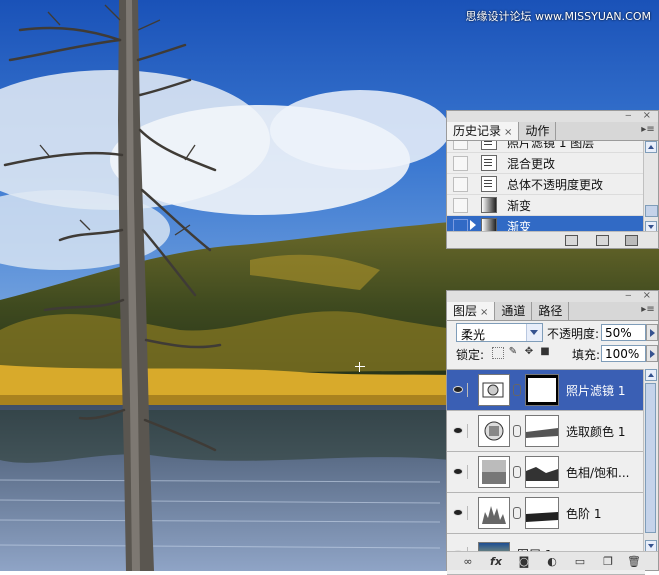 This screenshot has width=659, height=575. Describe the element at coordinates (473, 335) in the screenshot. I see `blend-mode-value: 柔光` at that location.